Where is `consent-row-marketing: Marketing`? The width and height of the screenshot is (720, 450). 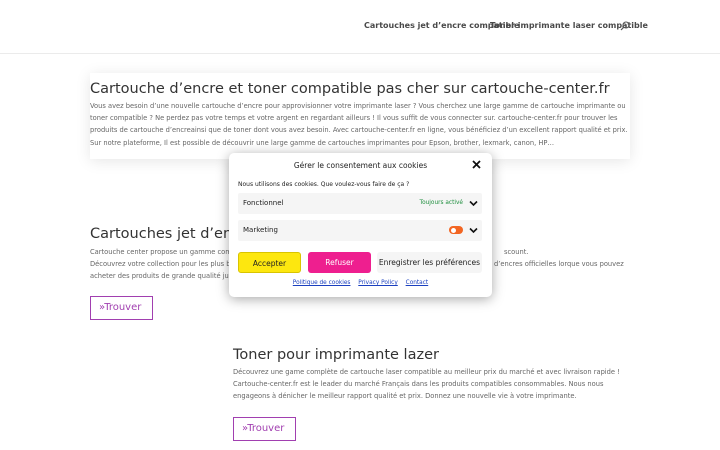 consent-row-marketing: Marketing is located at coordinates (360, 230).